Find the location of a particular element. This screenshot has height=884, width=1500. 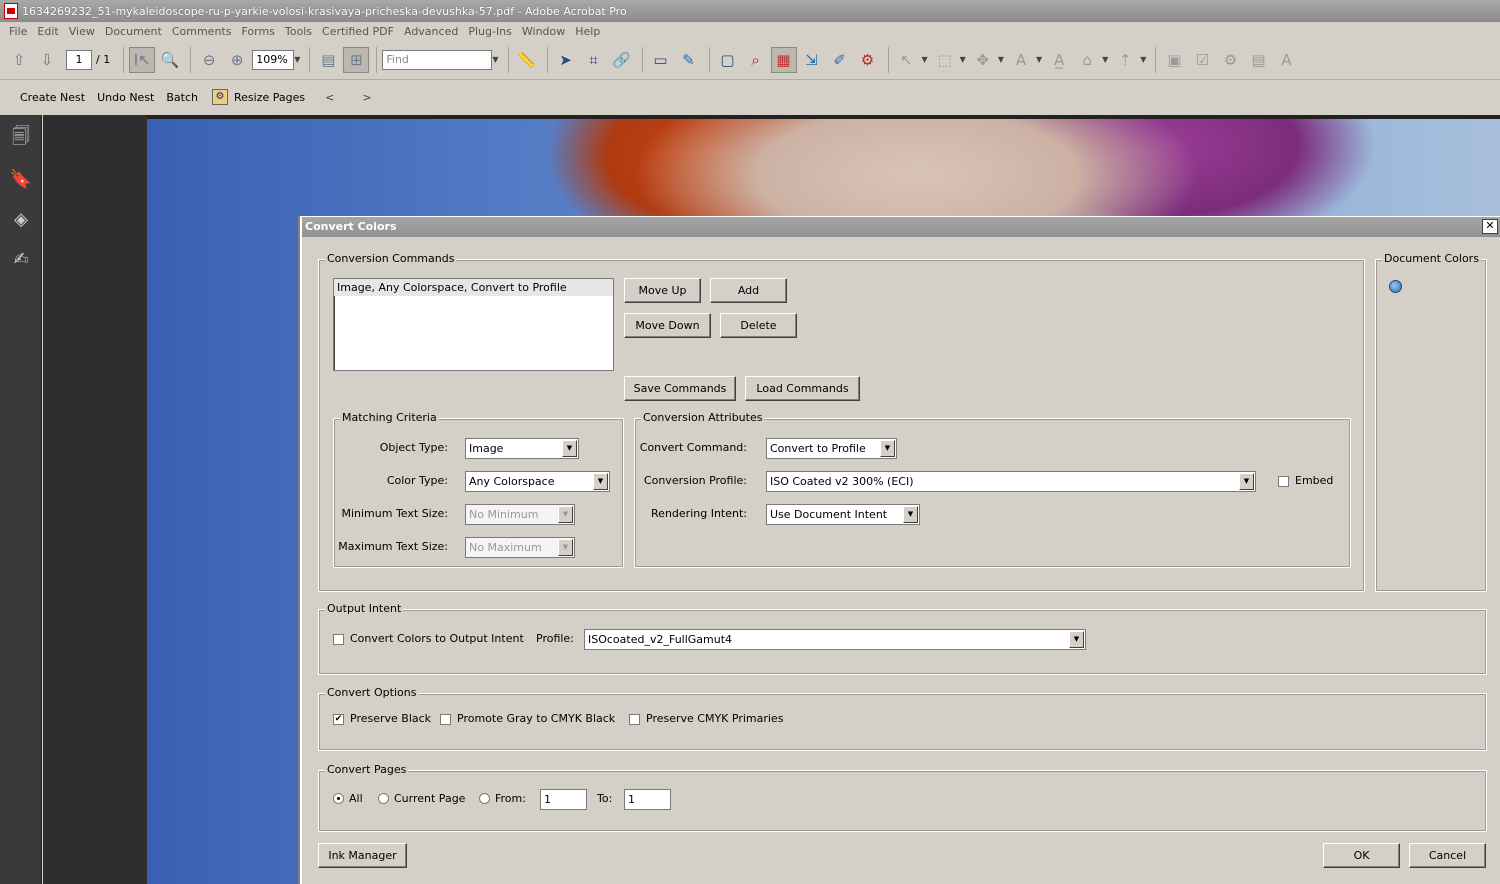

object-select-icon: ➤ is located at coordinates (566, 60).